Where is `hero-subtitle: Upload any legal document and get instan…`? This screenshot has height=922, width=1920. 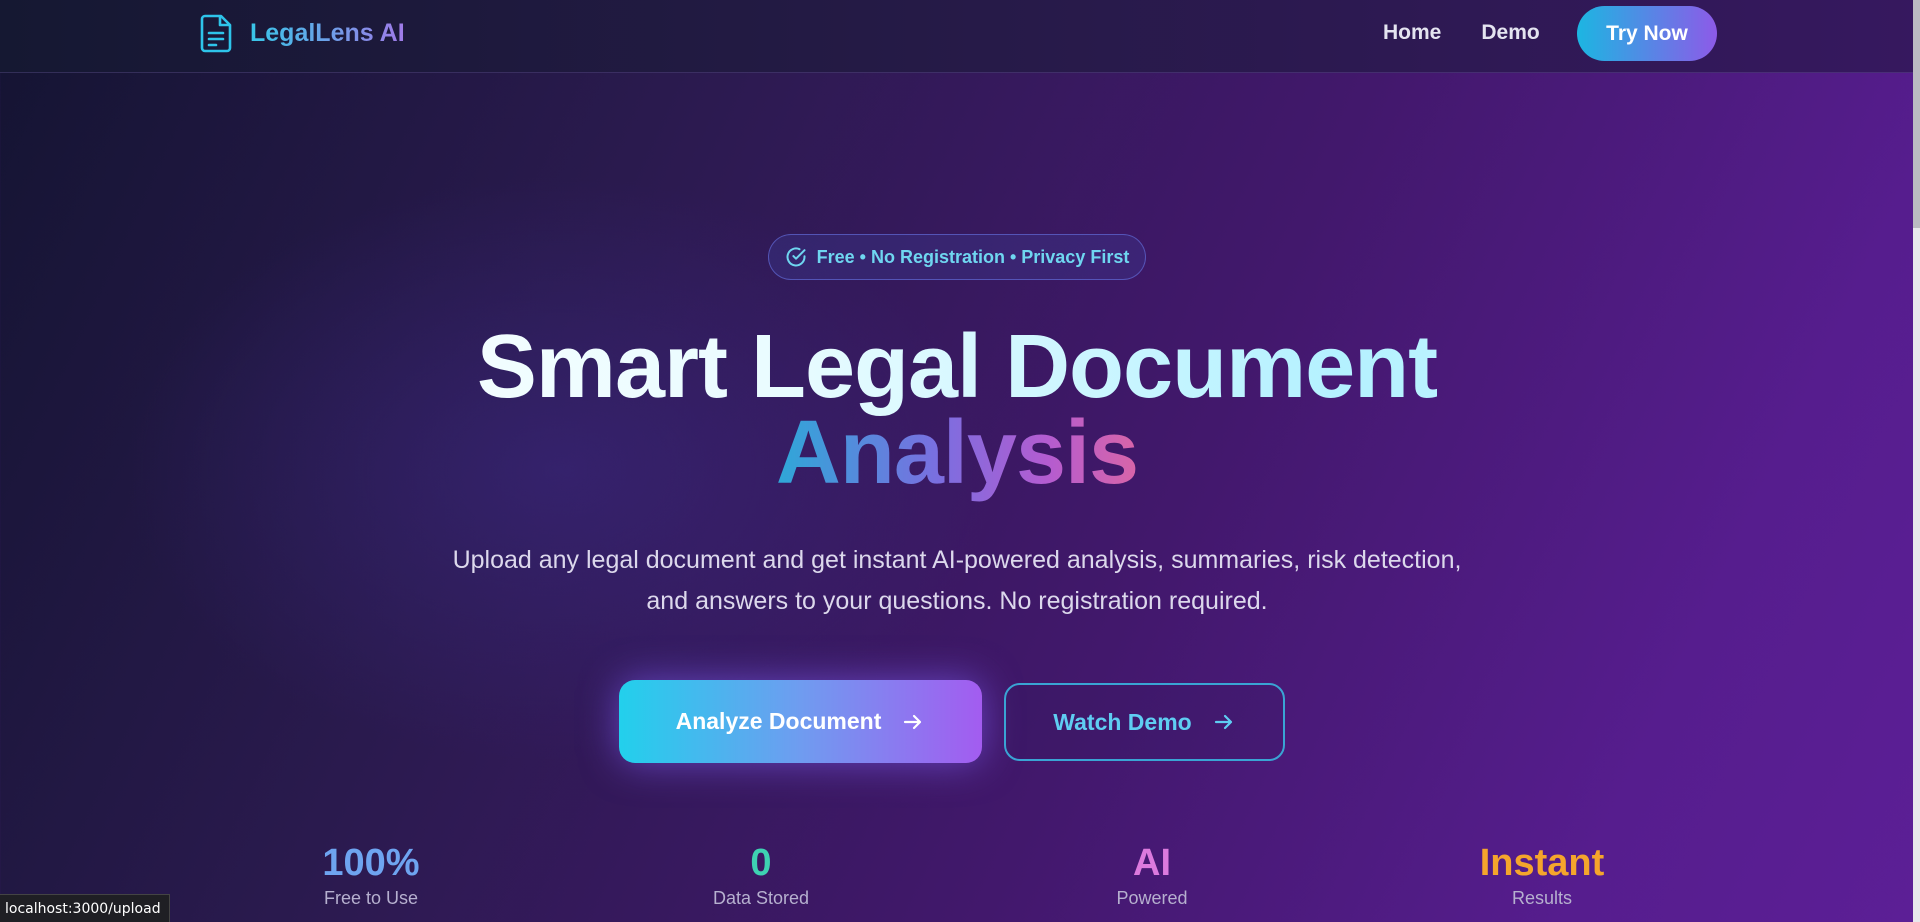
hero-subtitle: Upload any legal document and get instan… is located at coordinates (957, 581).